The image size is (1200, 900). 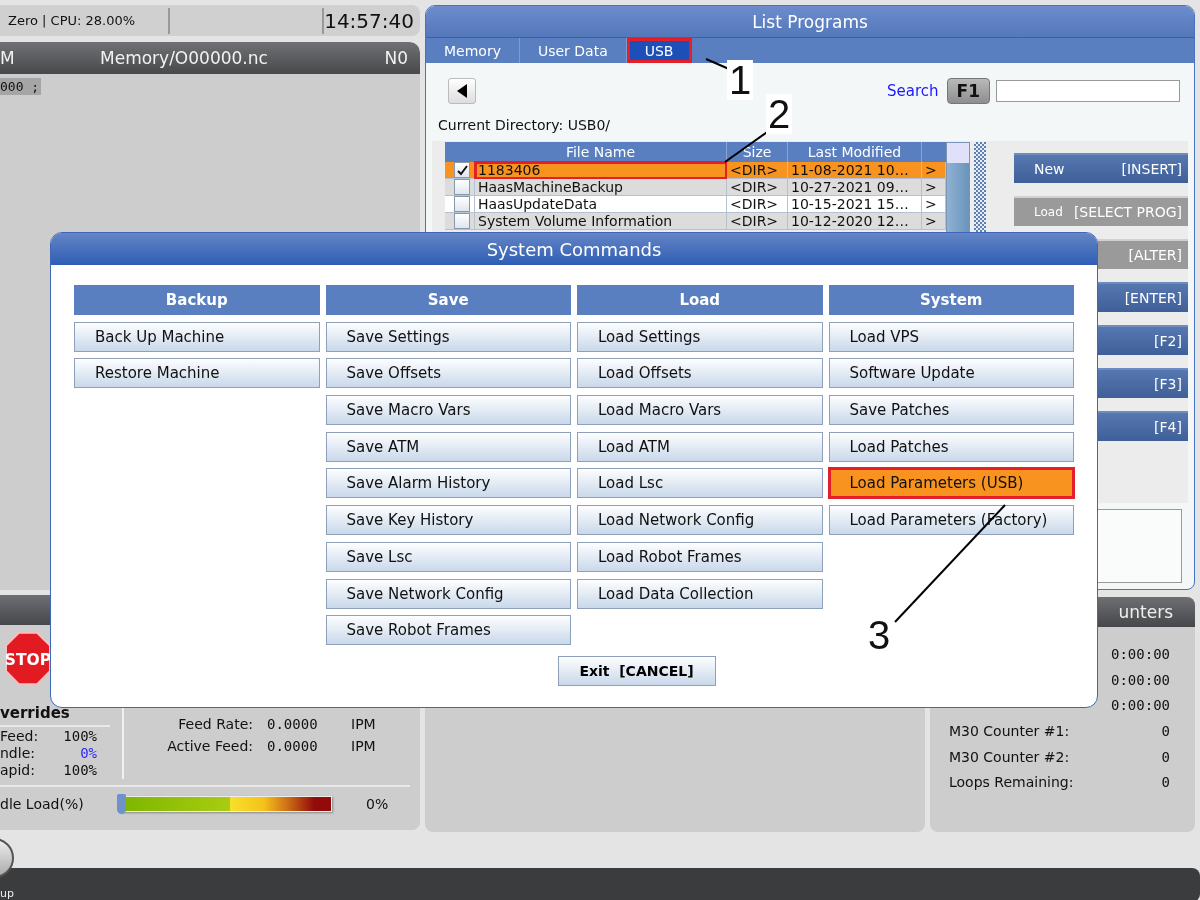 What do you see at coordinates (855, 152) in the screenshot?
I see `column-header: Last Modified` at bounding box center [855, 152].